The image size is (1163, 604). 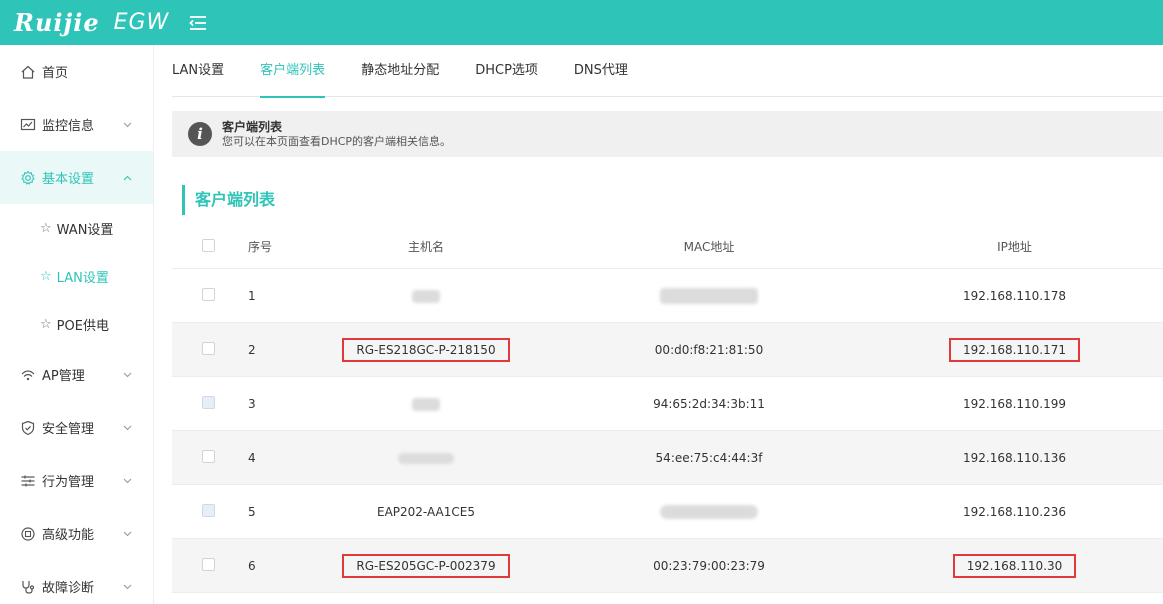 I want to click on gear-icon, so click(x=28, y=178).